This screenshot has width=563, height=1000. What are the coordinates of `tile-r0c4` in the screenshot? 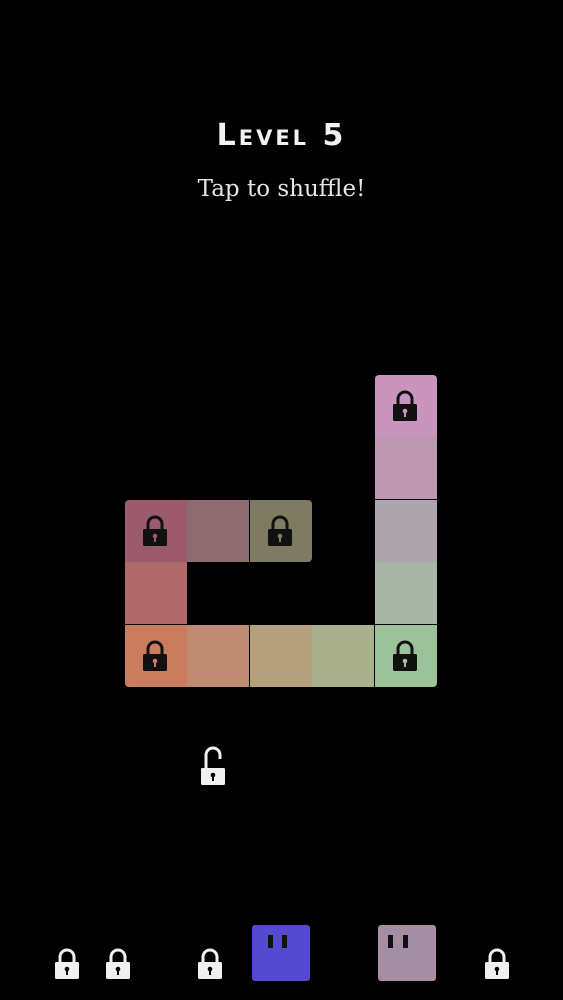 It's located at (406, 406).